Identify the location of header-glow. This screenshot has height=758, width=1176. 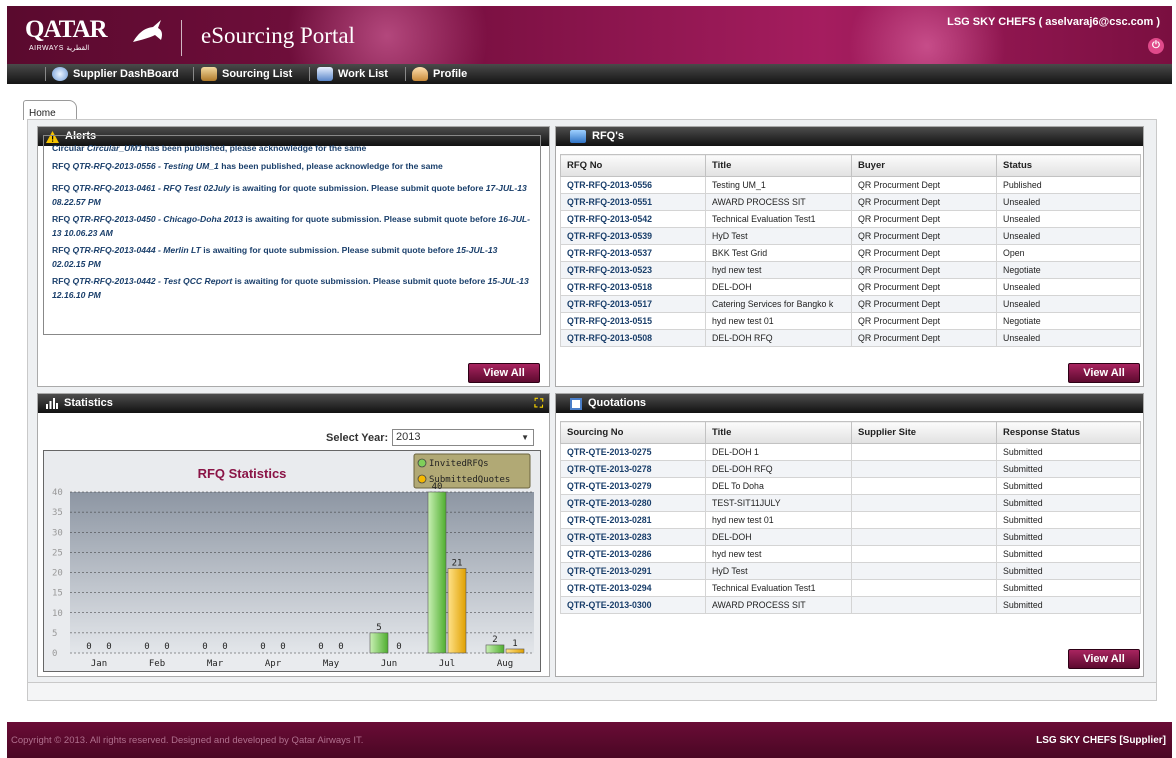
(927, 35).